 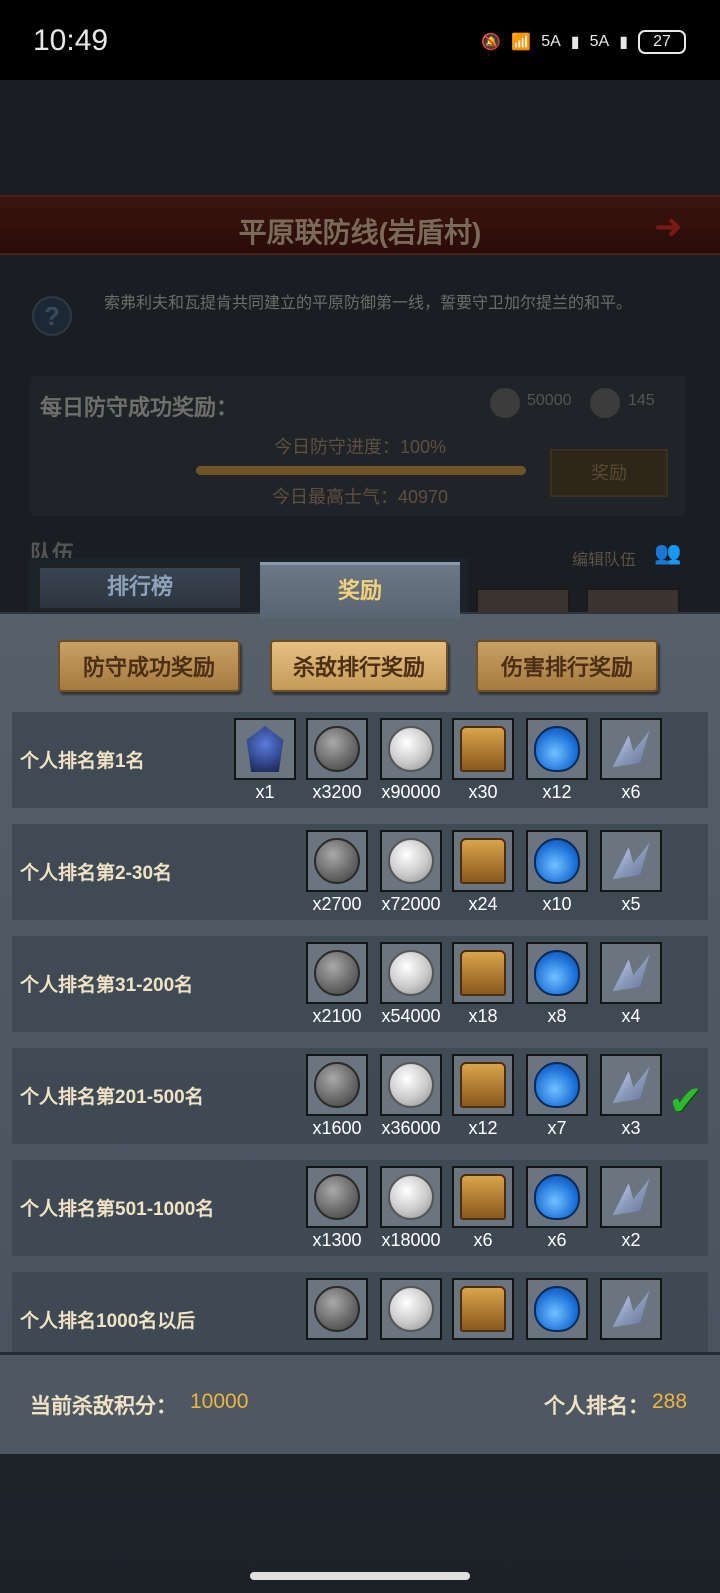 What do you see at coordinates (521, 42) in the screenshot?
I see `wifi-icon: 📶` at bounding box center [521, 42].